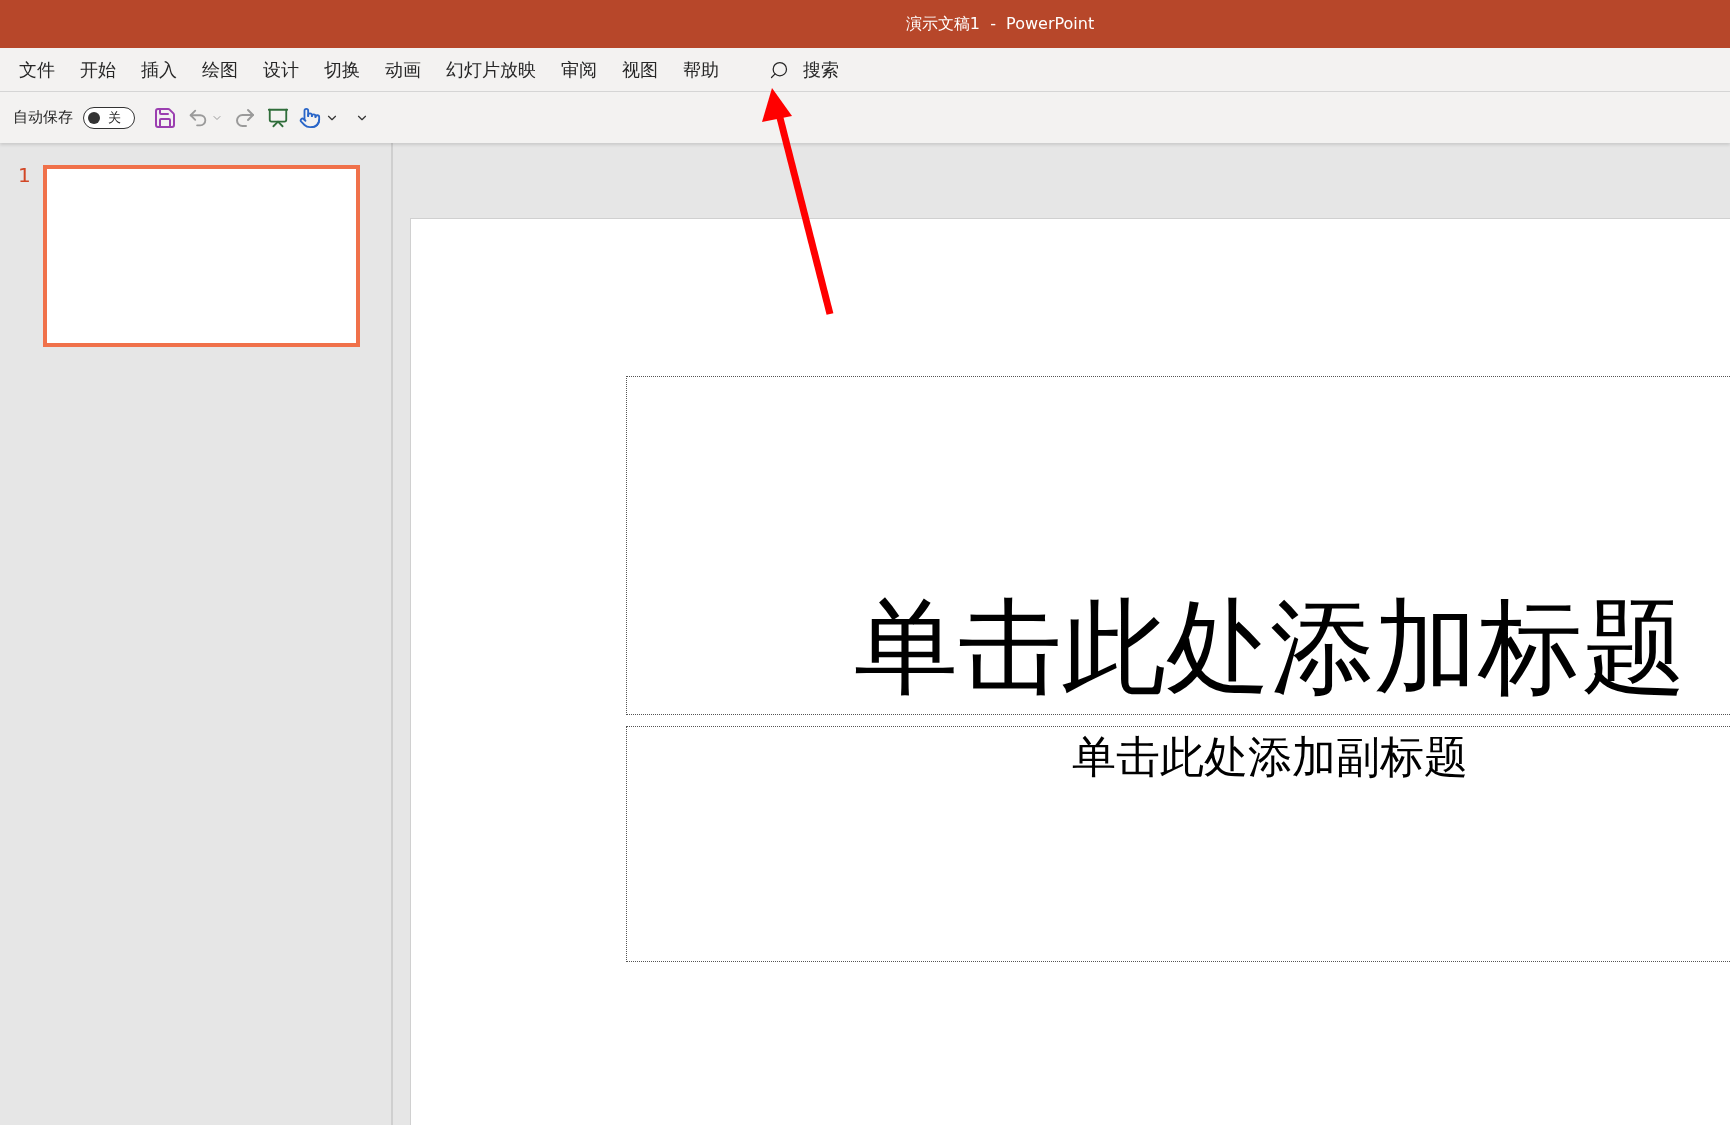 The image size is (1730, 1125). Describe the element at coordinates (37, 69) in the screenshot. I see `menu-tab: 文件` at that location.